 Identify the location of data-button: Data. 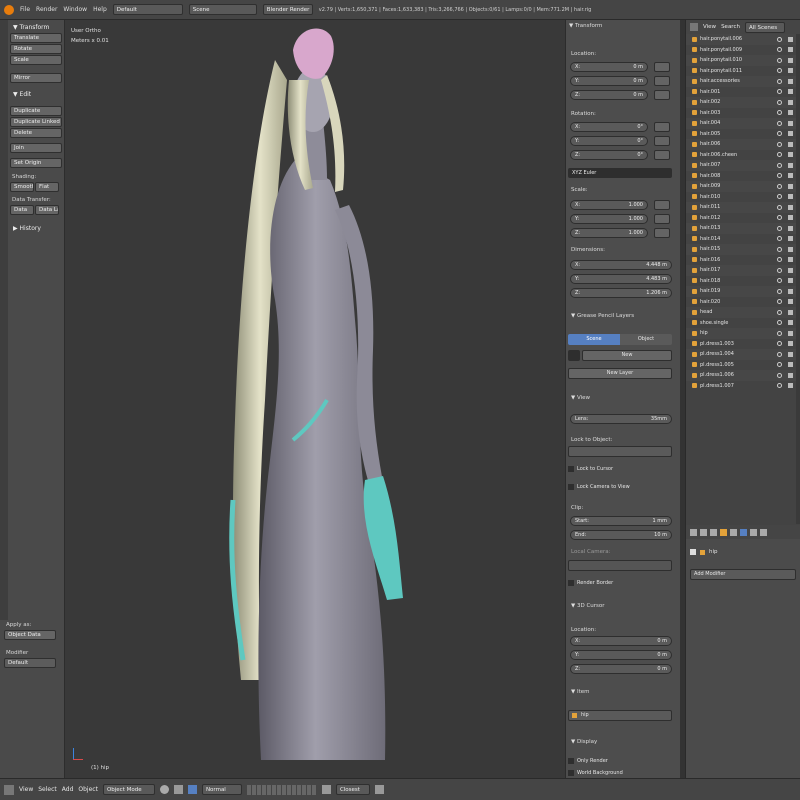
(22, 210).